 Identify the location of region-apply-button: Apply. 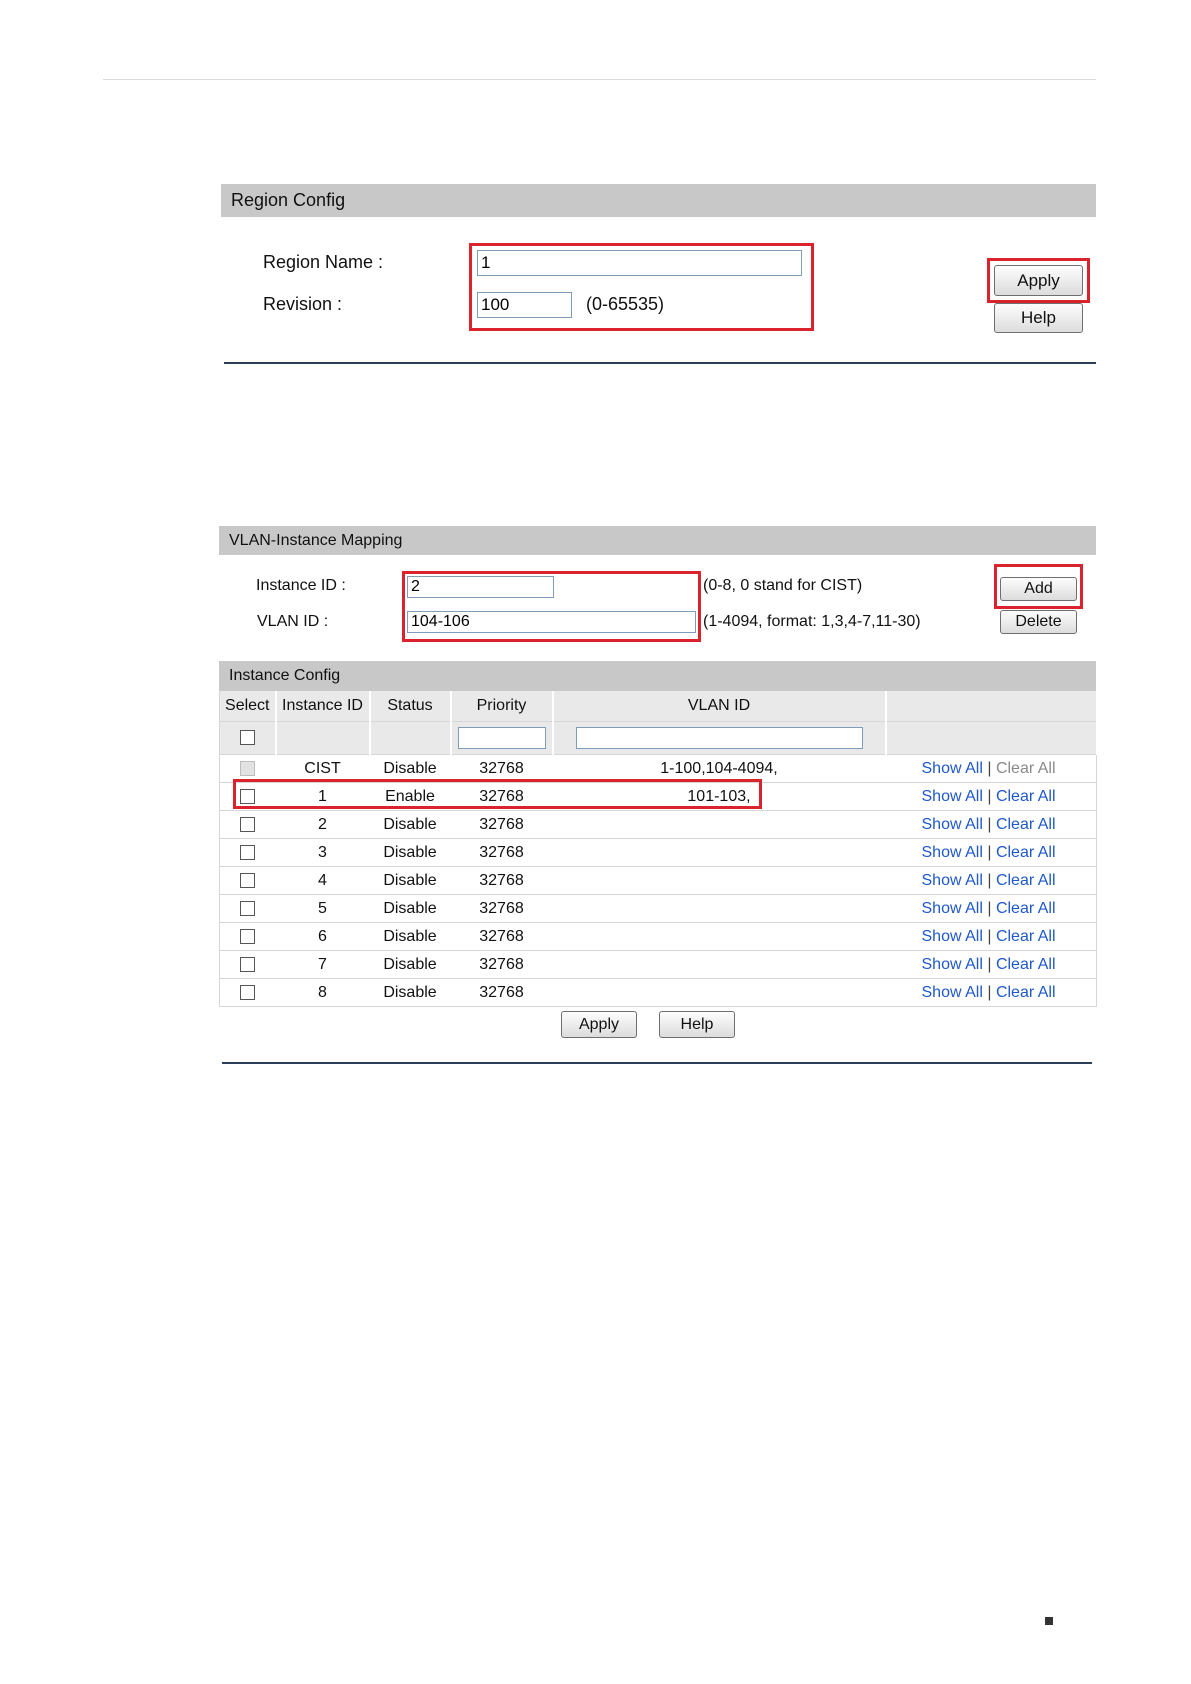
(1038, 280).